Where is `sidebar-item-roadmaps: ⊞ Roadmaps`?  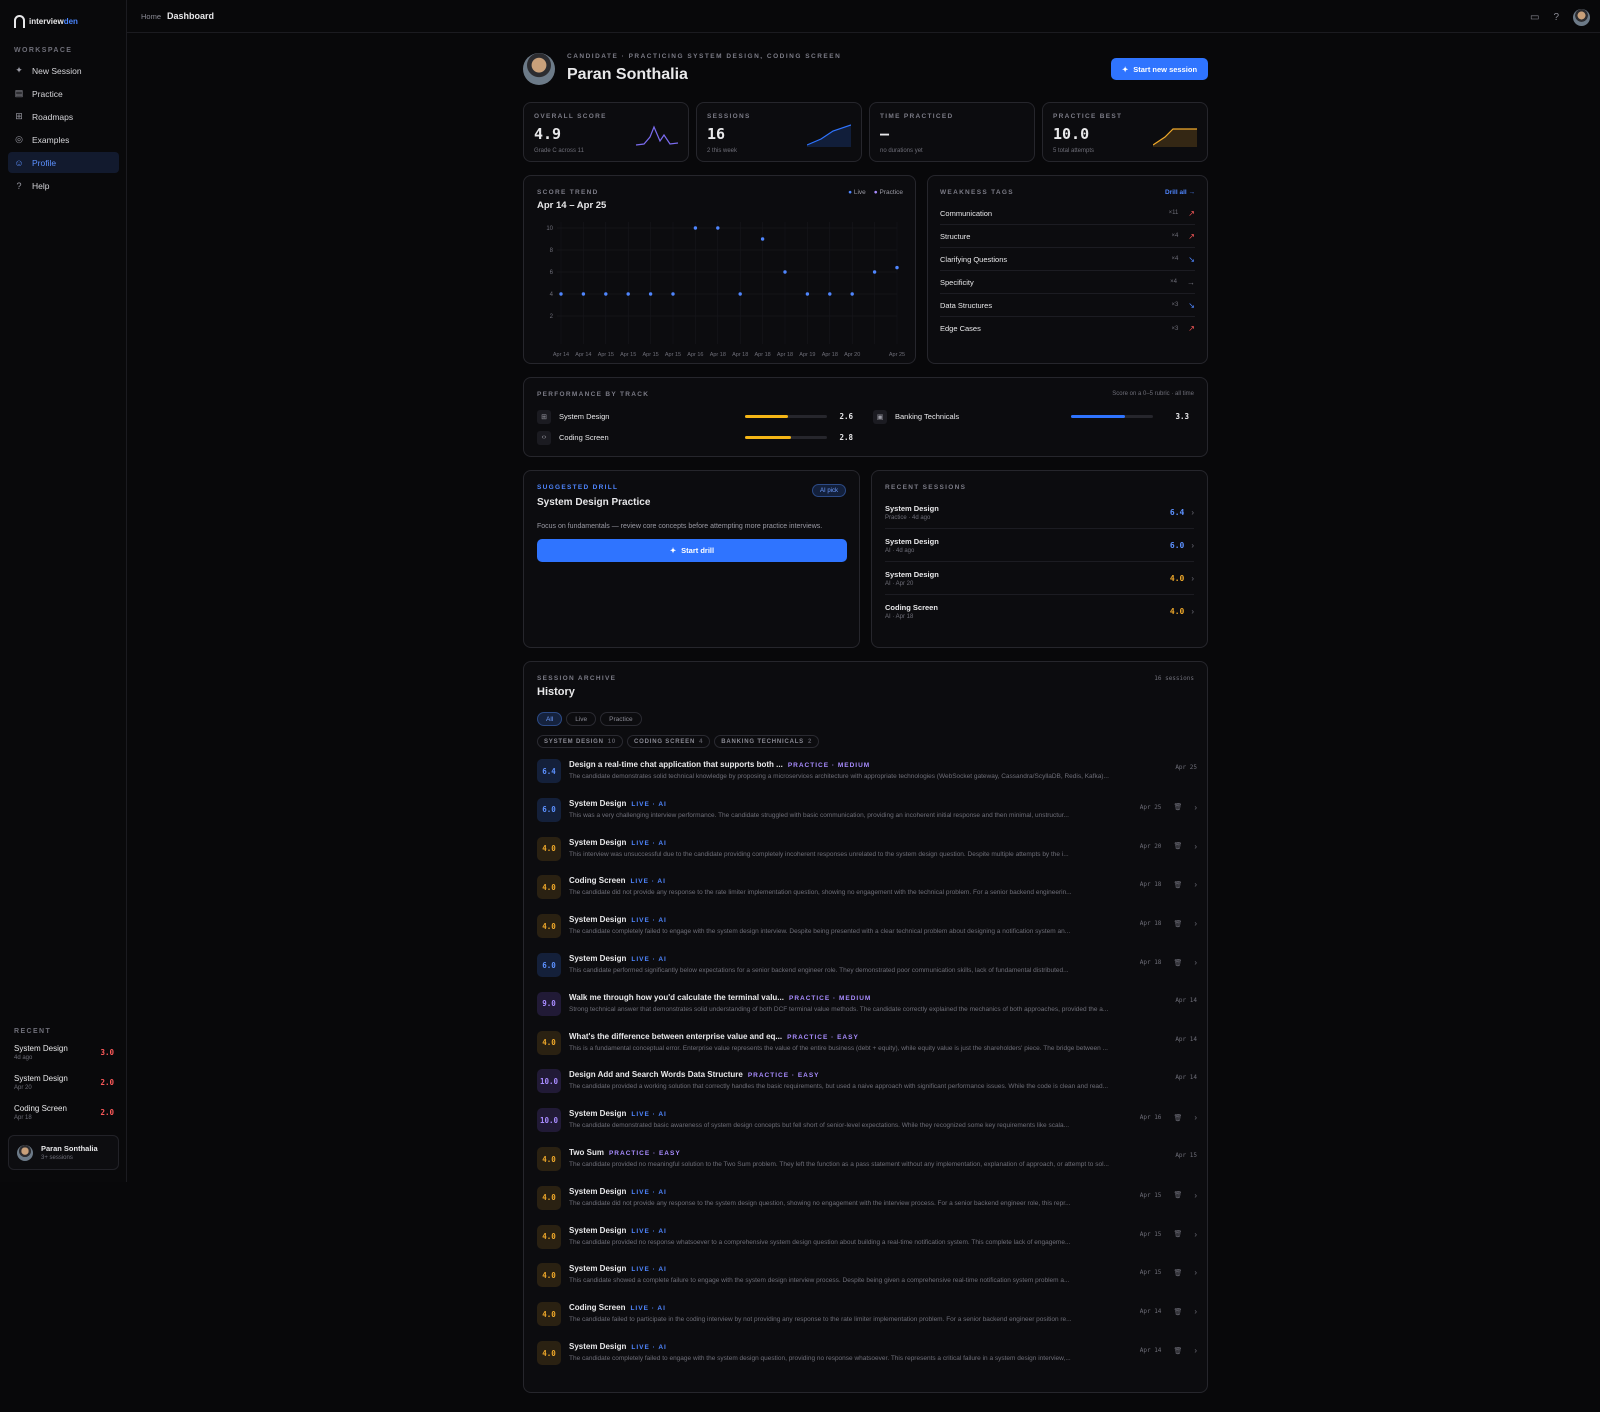 sidebar-item-roadmaps: ⊞ Roadmaps is located at coordinates (63, 116).